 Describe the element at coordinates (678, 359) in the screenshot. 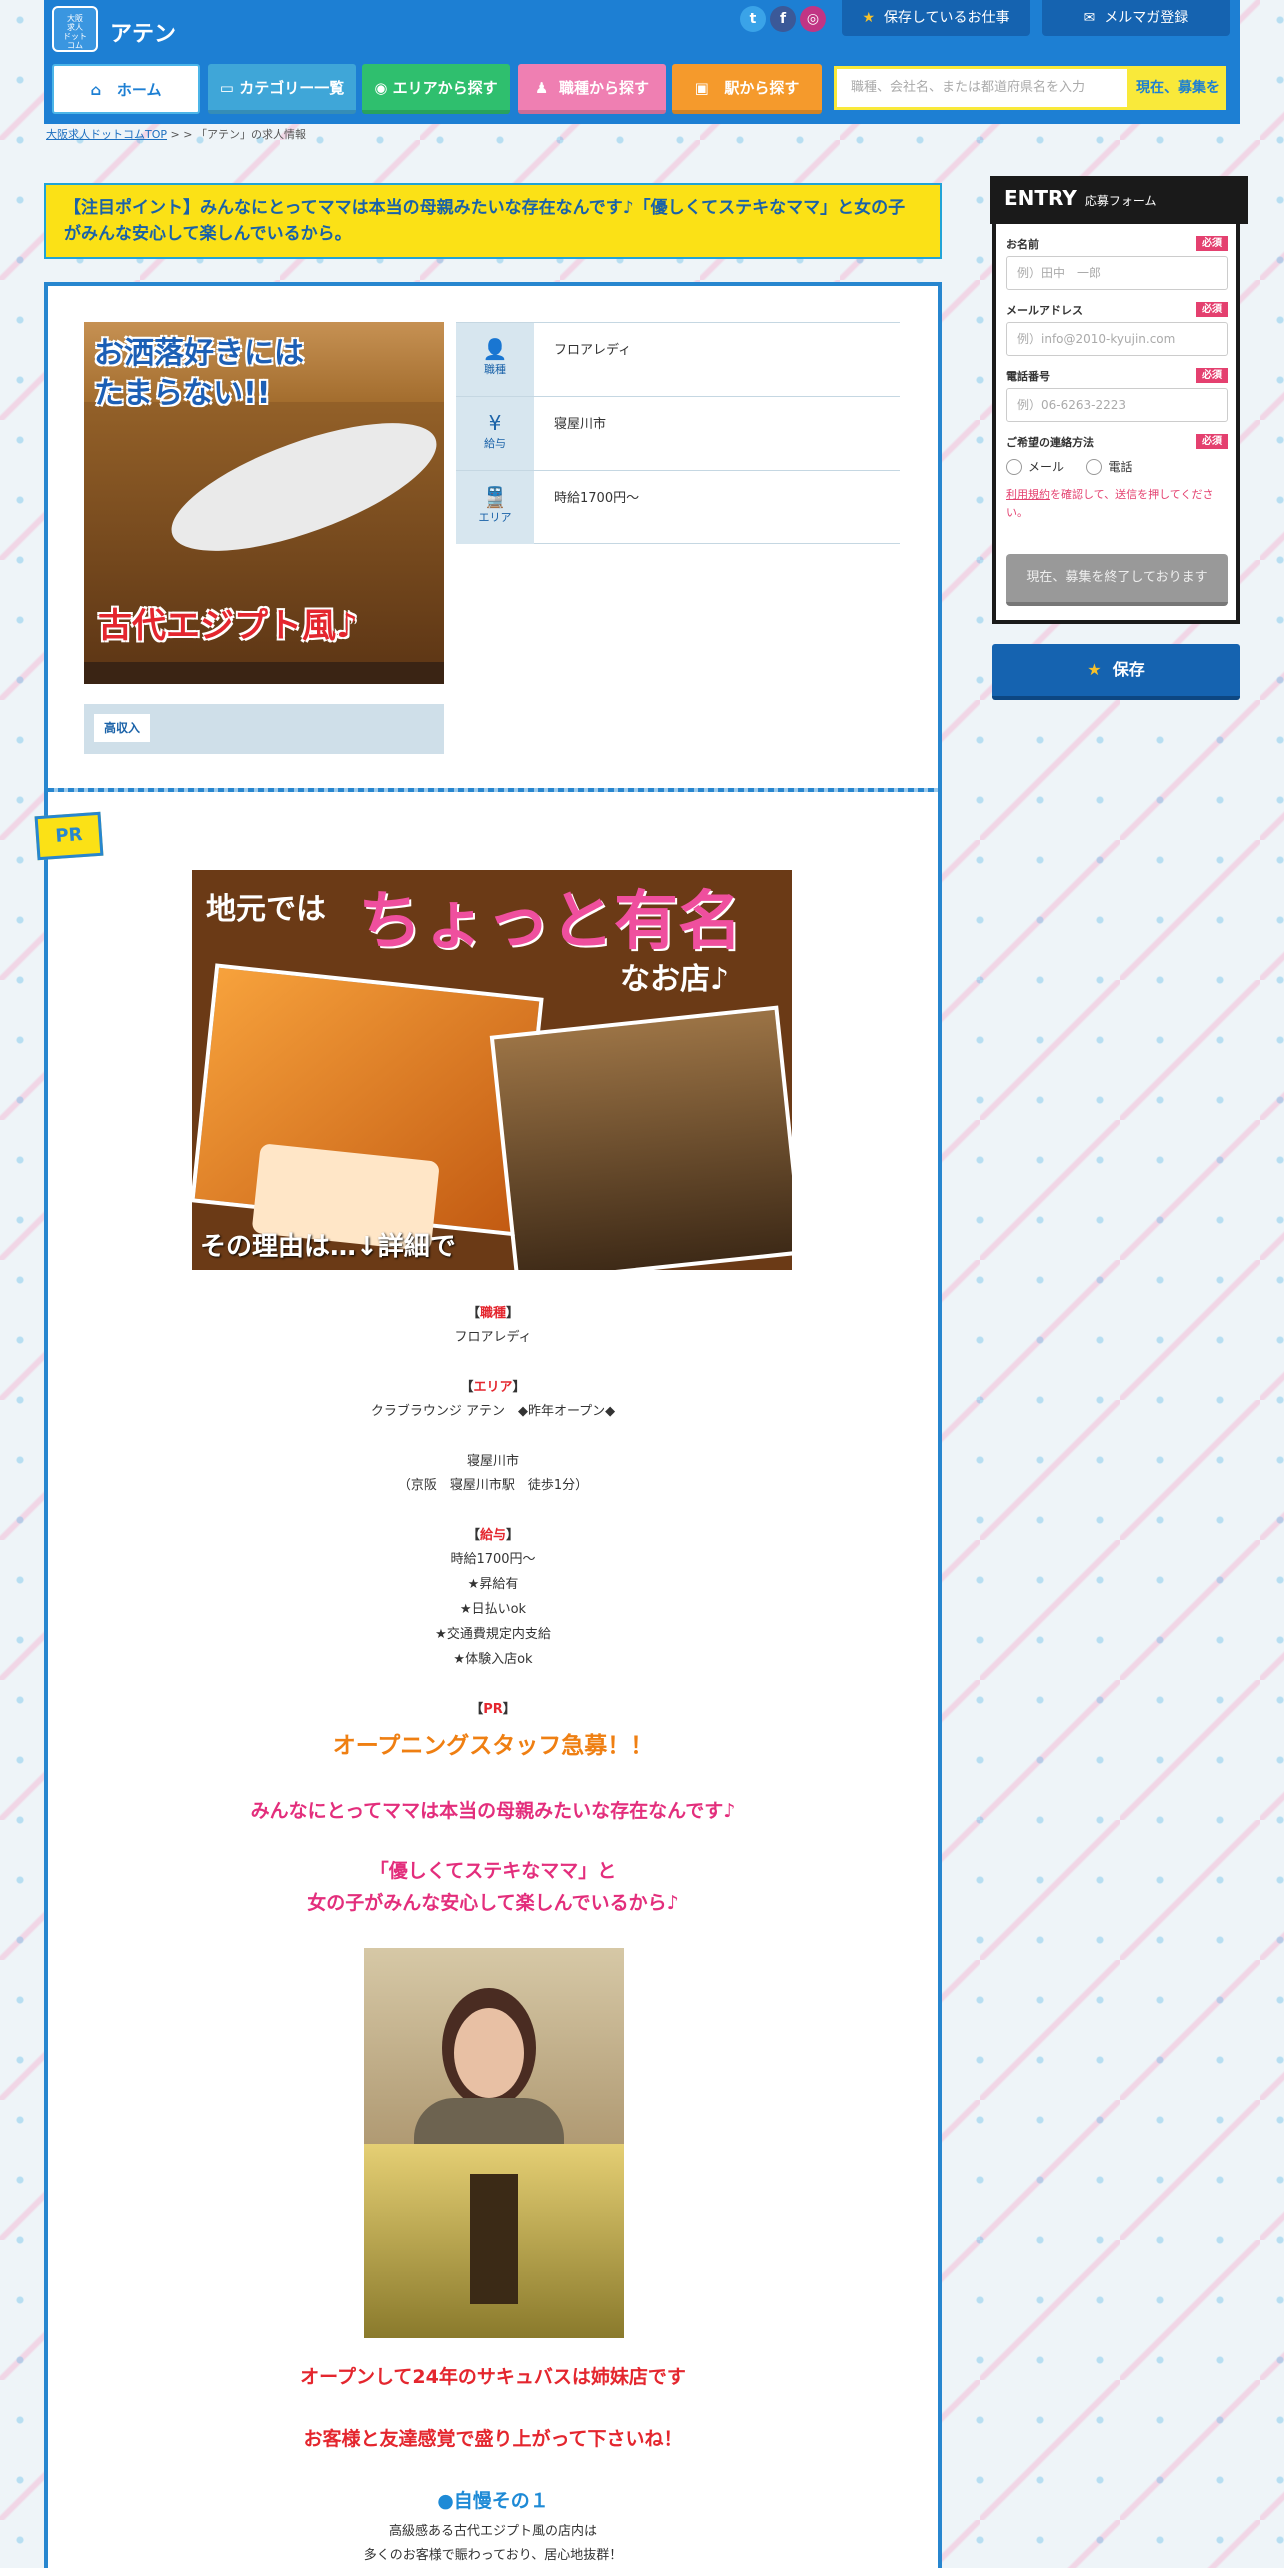

I see `summary-row-job: 👤 職種 フロアレディ` at that location.